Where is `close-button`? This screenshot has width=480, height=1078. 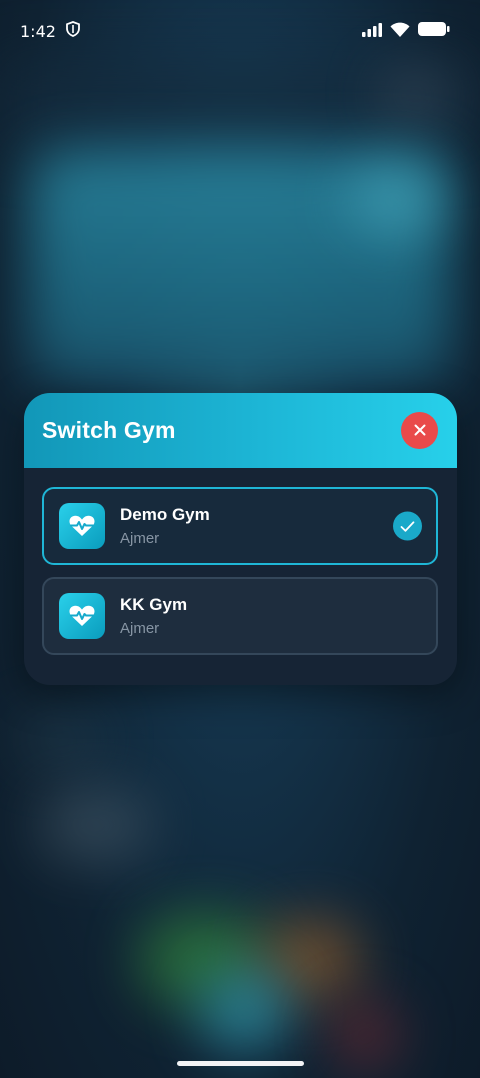
close-button is located at coordinates (419, 430).